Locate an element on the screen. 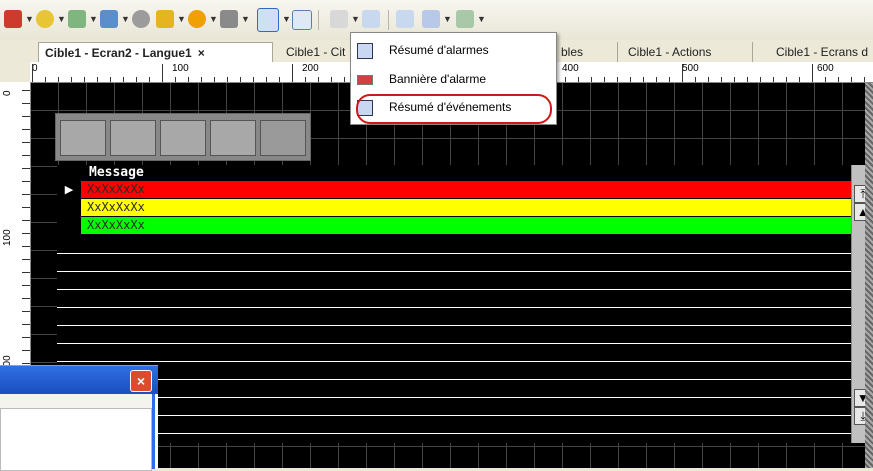 This screenshot has height=471, width=873. clock-icon is located at coordinates (197, 19).